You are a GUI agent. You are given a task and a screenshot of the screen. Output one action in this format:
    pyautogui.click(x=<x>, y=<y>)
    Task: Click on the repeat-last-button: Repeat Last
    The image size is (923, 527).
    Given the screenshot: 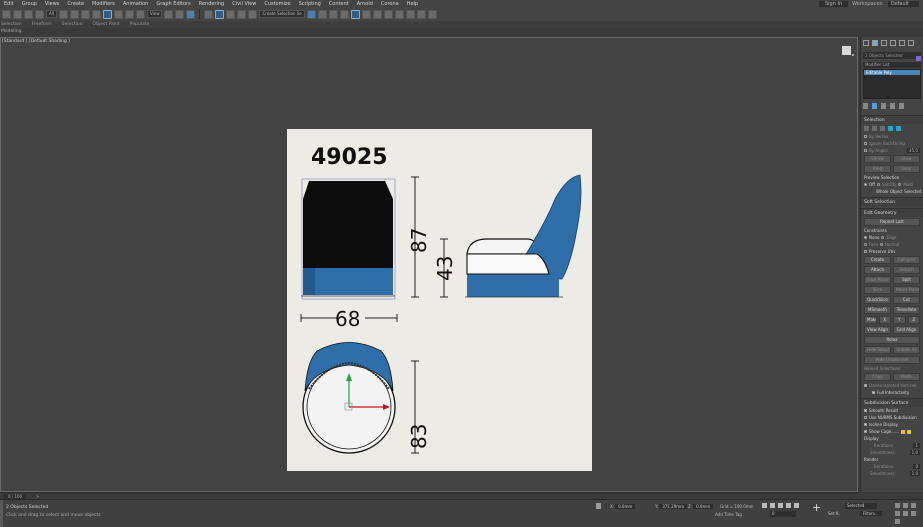 What is the action you would take?
    pyautogui.click(x=892, y=222)
    